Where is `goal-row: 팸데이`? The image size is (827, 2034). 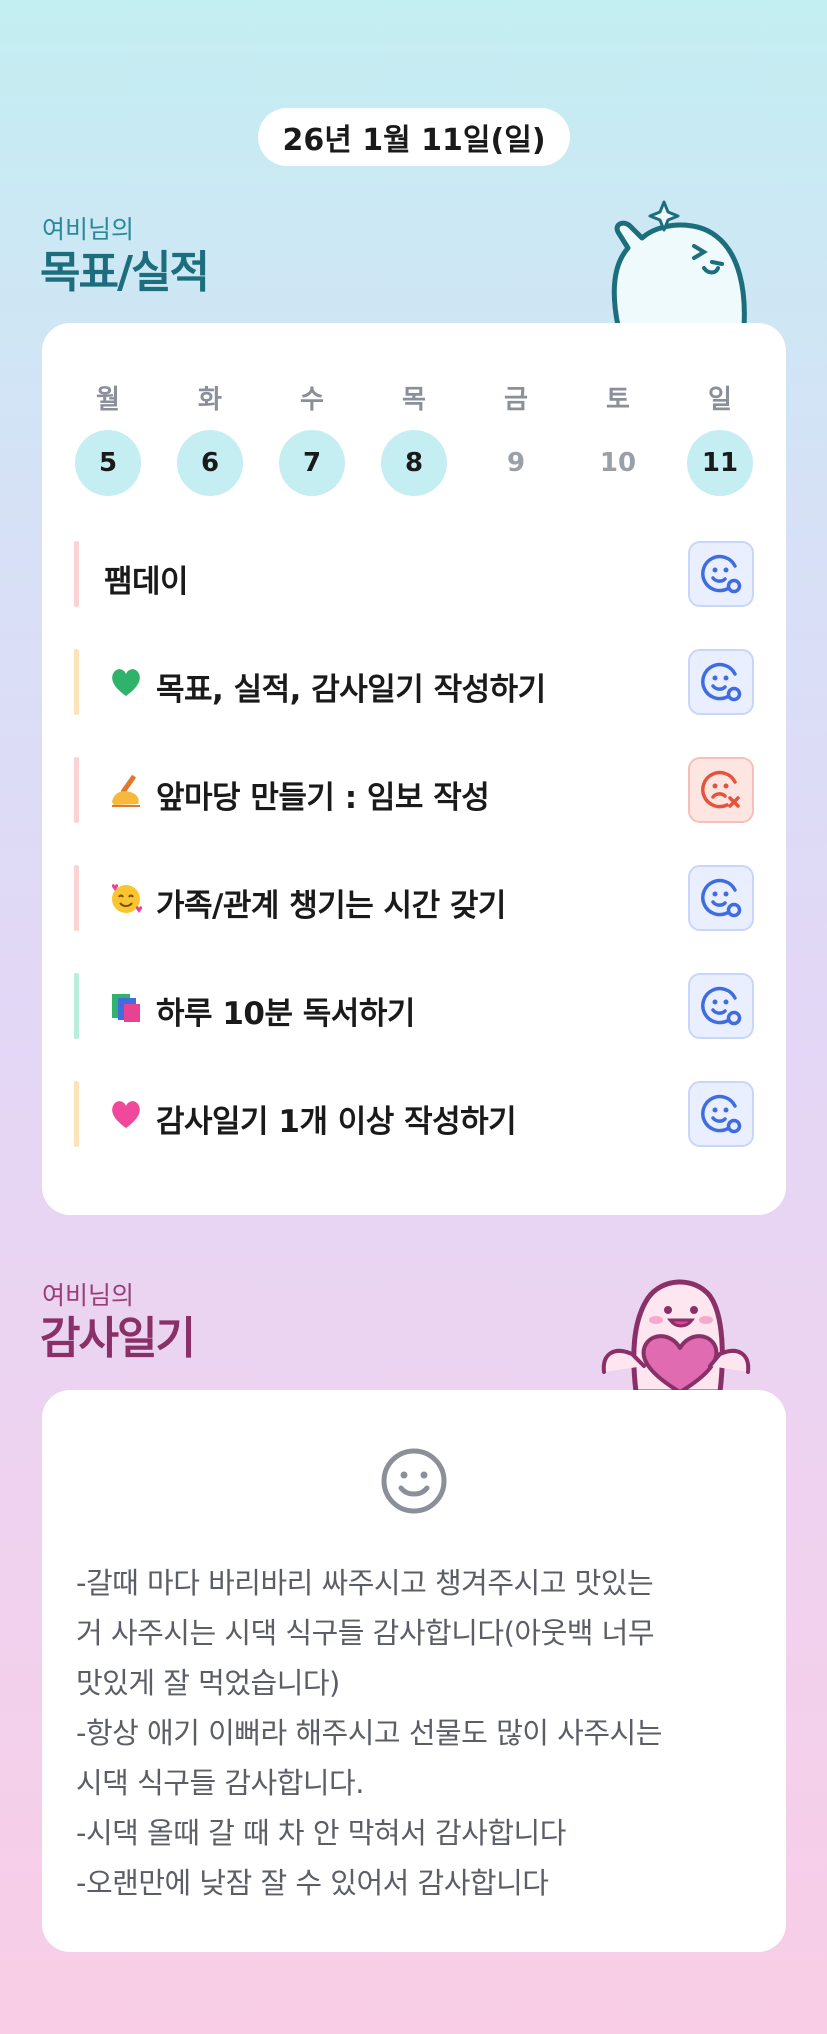 goal-row: 팸데이 is located at coordinates (414, 574).